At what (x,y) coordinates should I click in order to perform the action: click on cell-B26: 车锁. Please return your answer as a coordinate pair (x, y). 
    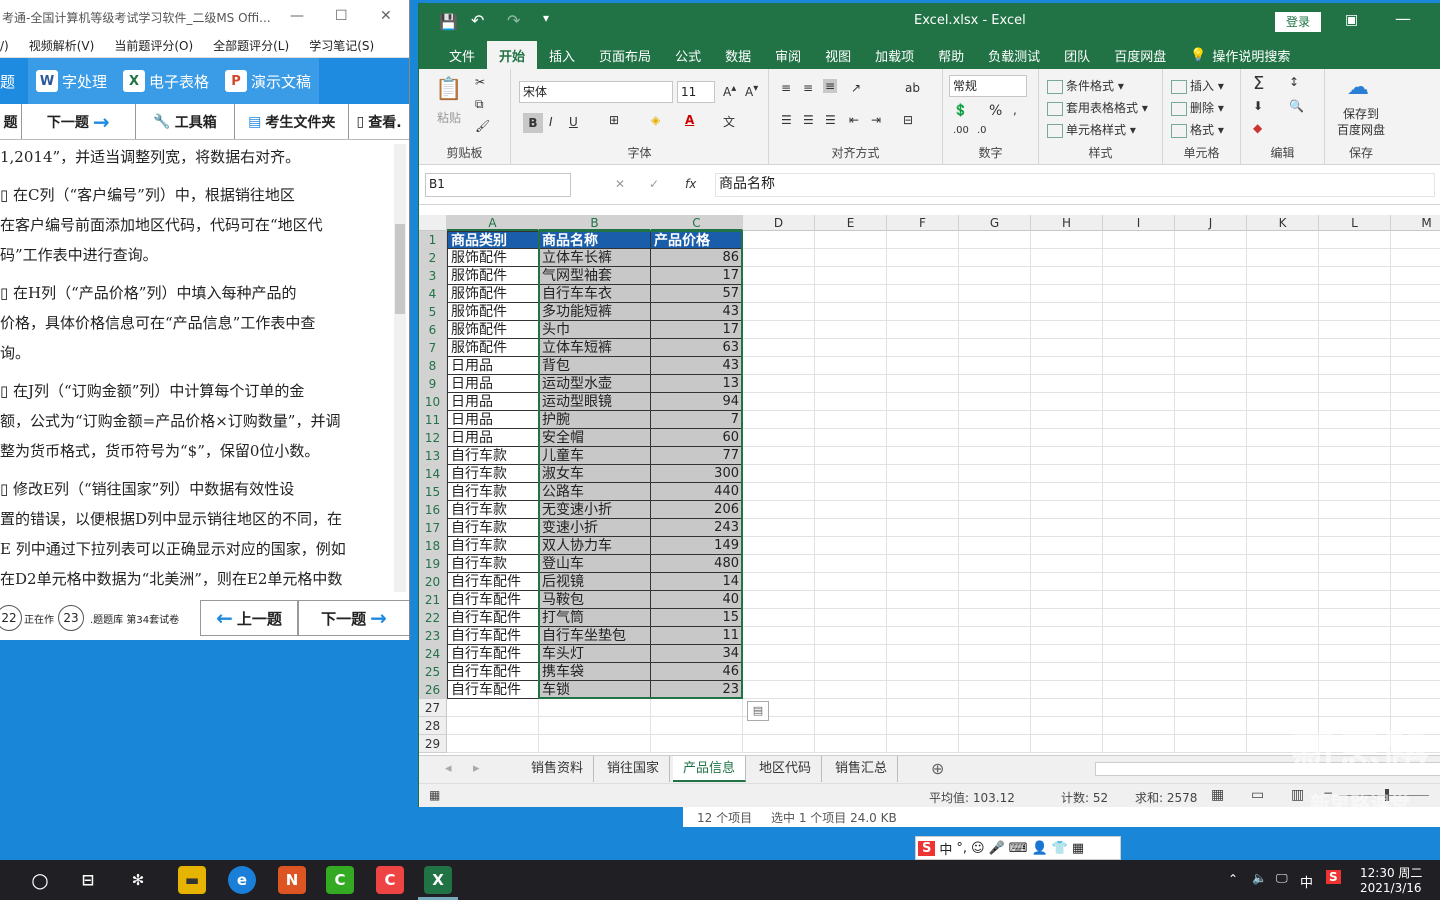
    Looking at the image, I should click on (595, 690).